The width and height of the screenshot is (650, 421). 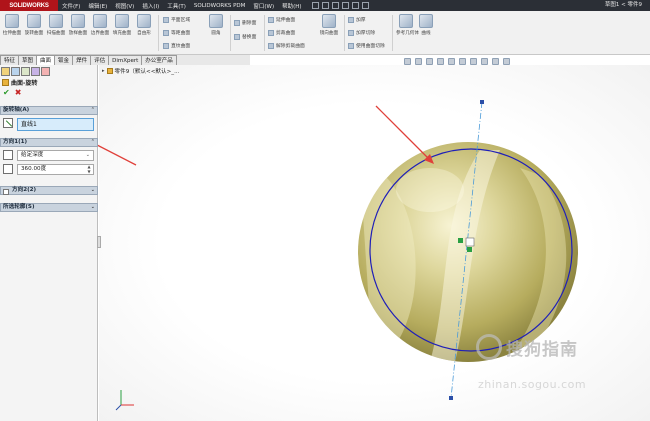 What do you see at coordinates (16, 110) in the screenshot?
I see `section-title: 旋转轴(A)` at bounding box center [16, 110].